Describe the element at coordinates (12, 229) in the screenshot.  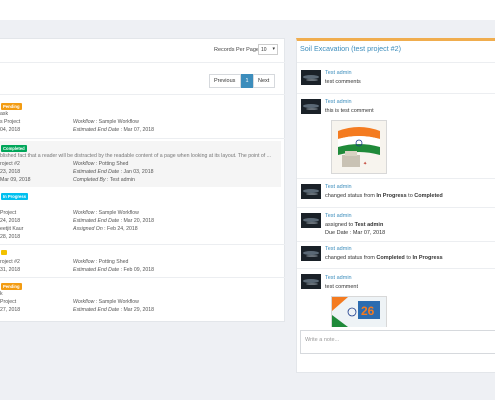
I see `task-assignee: eetjit Kaur` at that location.